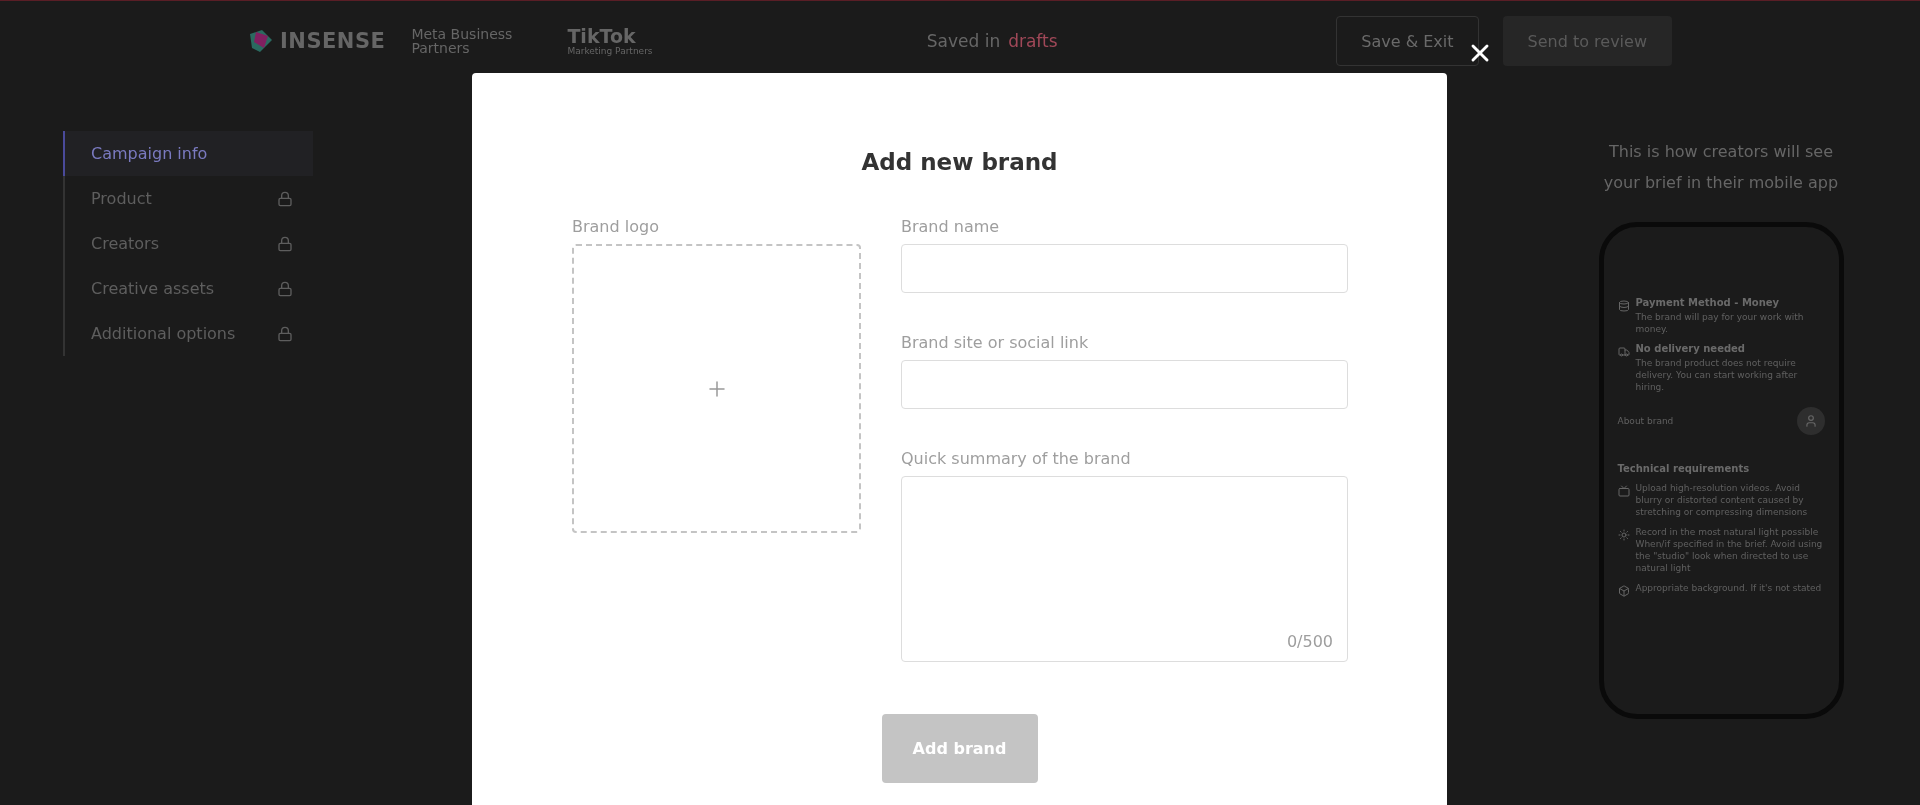 The image size is (1920, 805). I want to click on logo-text: INSENSE, so click(333, 41).